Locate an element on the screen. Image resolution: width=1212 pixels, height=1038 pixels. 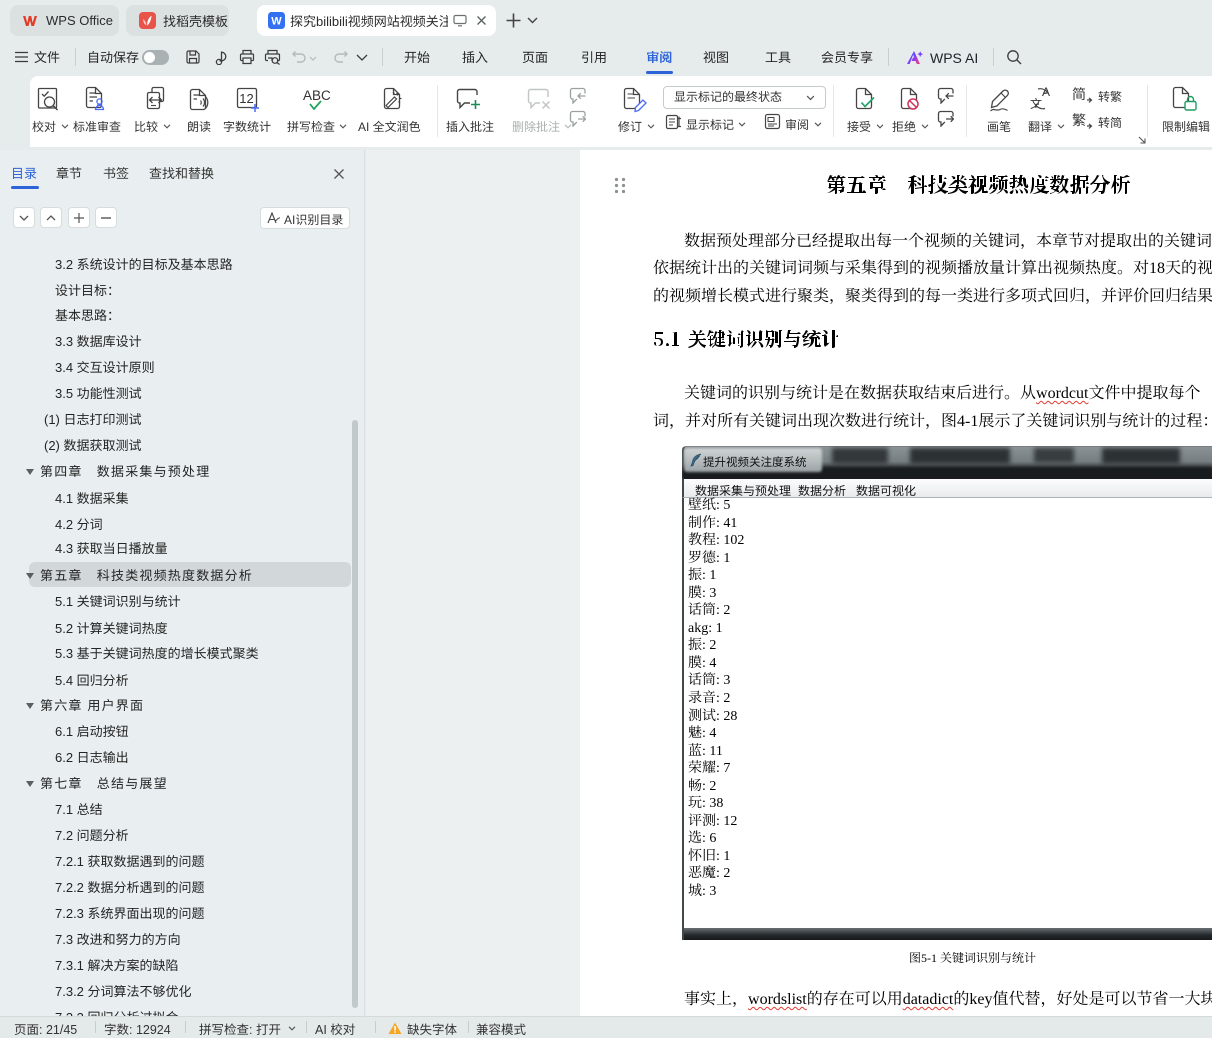
svg-text: 文 is located at coordinates (1036, 103).